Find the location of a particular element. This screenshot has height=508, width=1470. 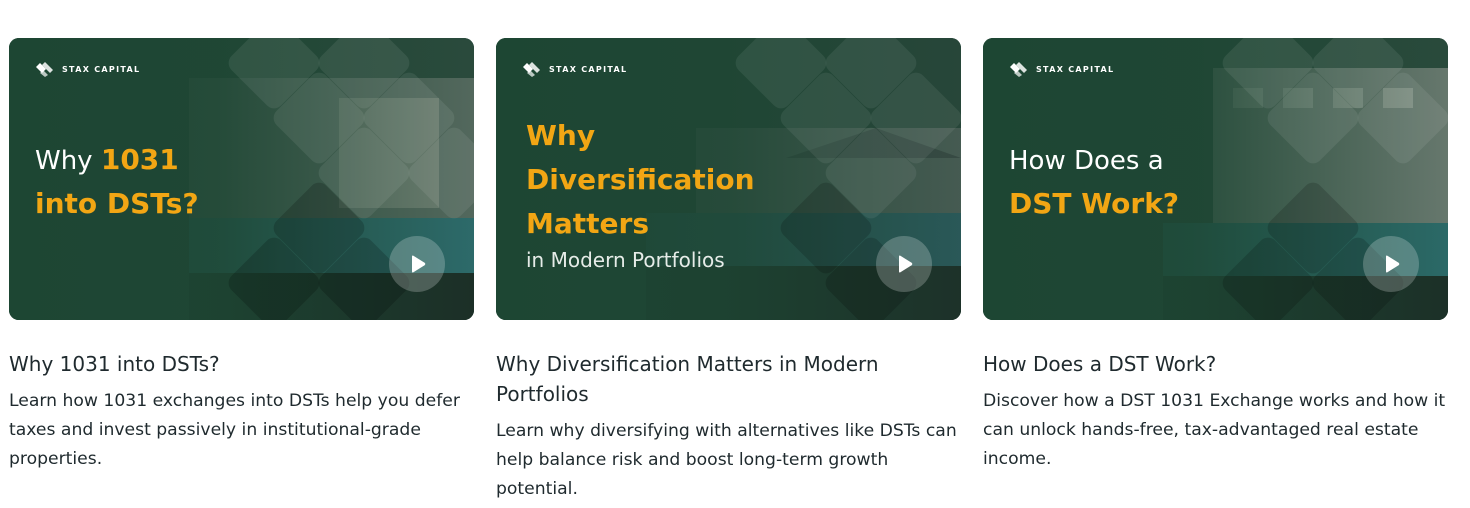

headline-line: into DSTs? is located at coordinates (117, 206).